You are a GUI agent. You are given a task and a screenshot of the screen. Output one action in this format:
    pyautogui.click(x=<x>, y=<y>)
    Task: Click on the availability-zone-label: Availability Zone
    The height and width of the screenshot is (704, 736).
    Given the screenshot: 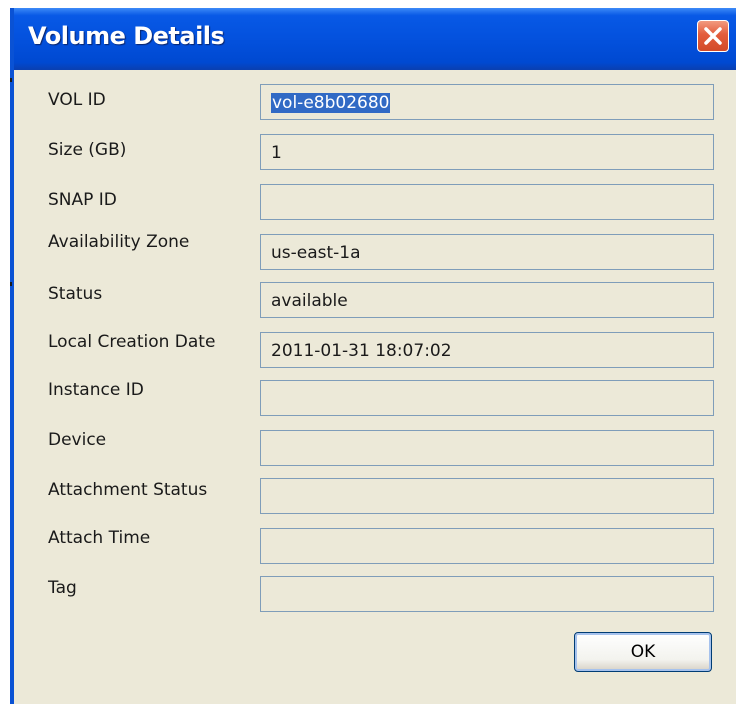 What is the action you would take?
    pyautogui.click(x=119, y=242)
    